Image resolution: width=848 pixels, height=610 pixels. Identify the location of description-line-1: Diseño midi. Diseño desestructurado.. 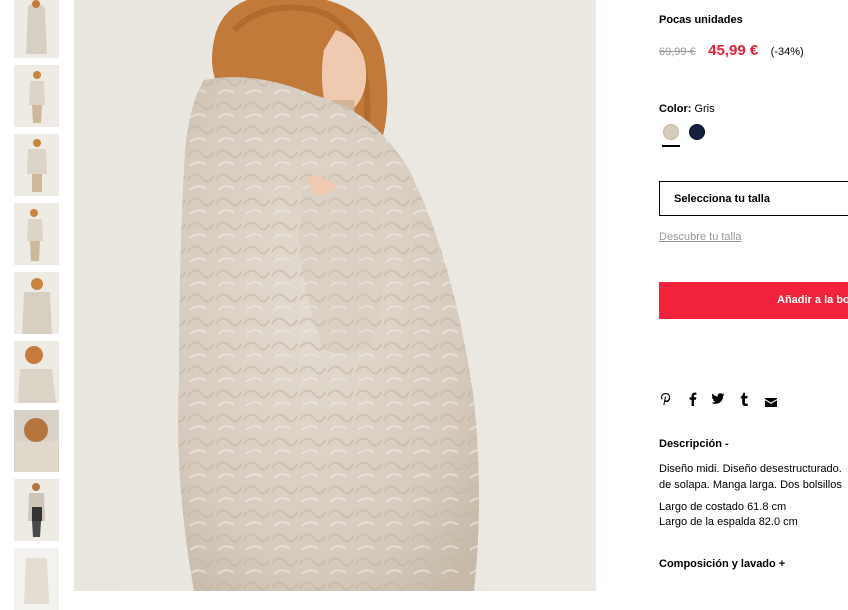
(750, 469).